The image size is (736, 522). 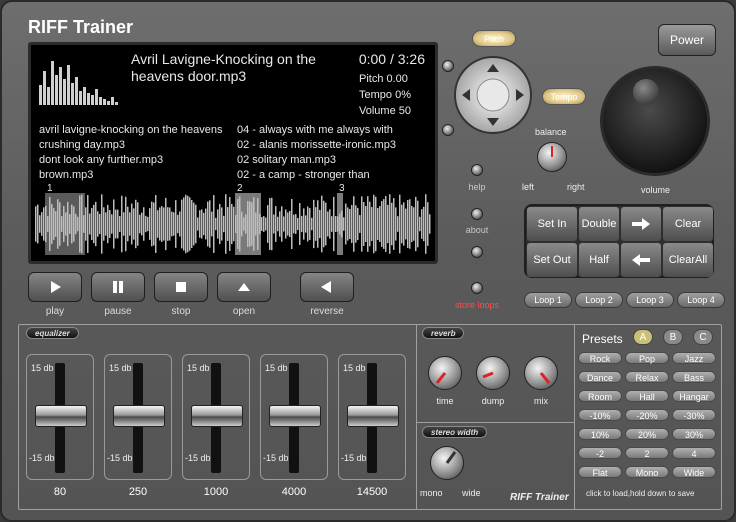 What do you see at coordinates (703, 337) in the screenshot?
I see `preset-bank-c-button: C` at bounding box center [703, 337].